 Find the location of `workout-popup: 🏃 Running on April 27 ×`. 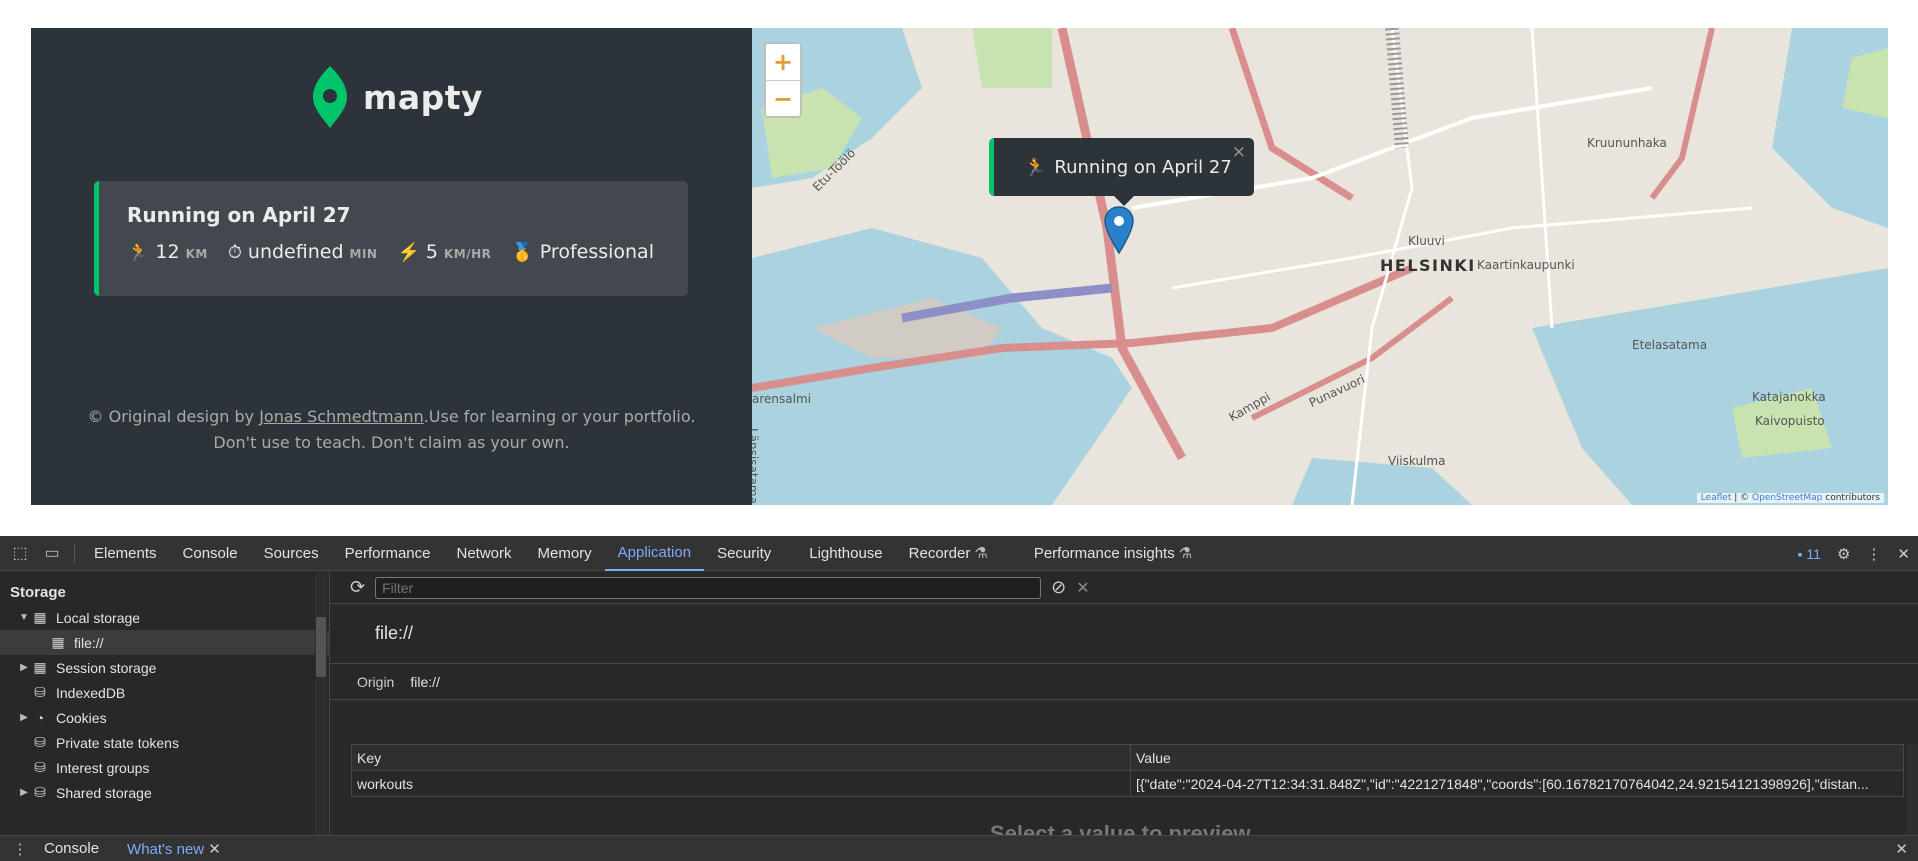

workout-popup: 🏃 Running on April 27 × is located at coordinates (1121, 172).